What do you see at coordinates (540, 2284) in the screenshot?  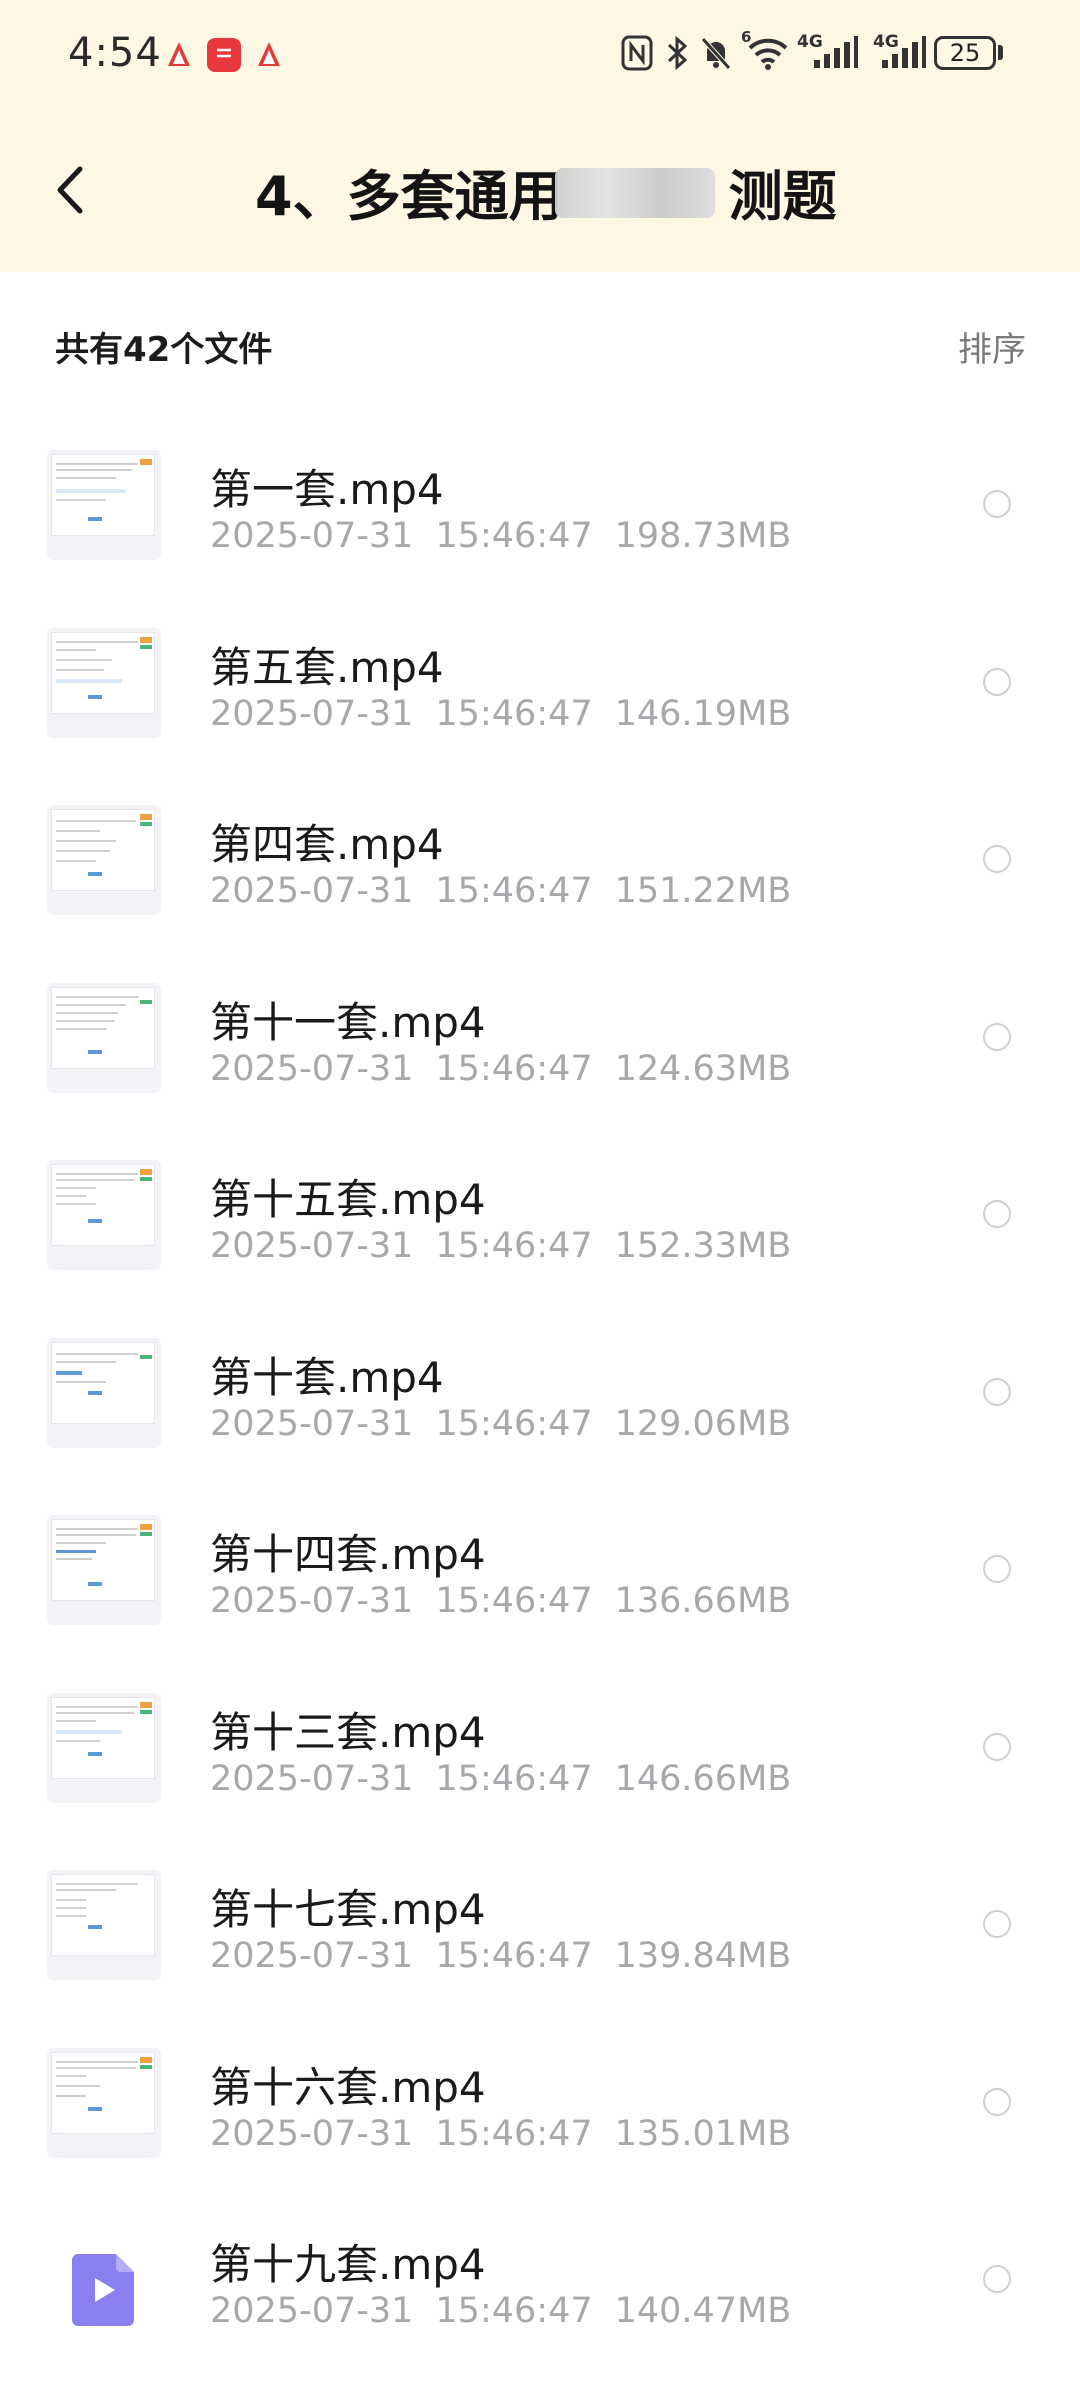 I see `file-row: 第十九套.mp4 2025-07-31 15:46:47 140.47MB` at bounding box center [540, 2284].